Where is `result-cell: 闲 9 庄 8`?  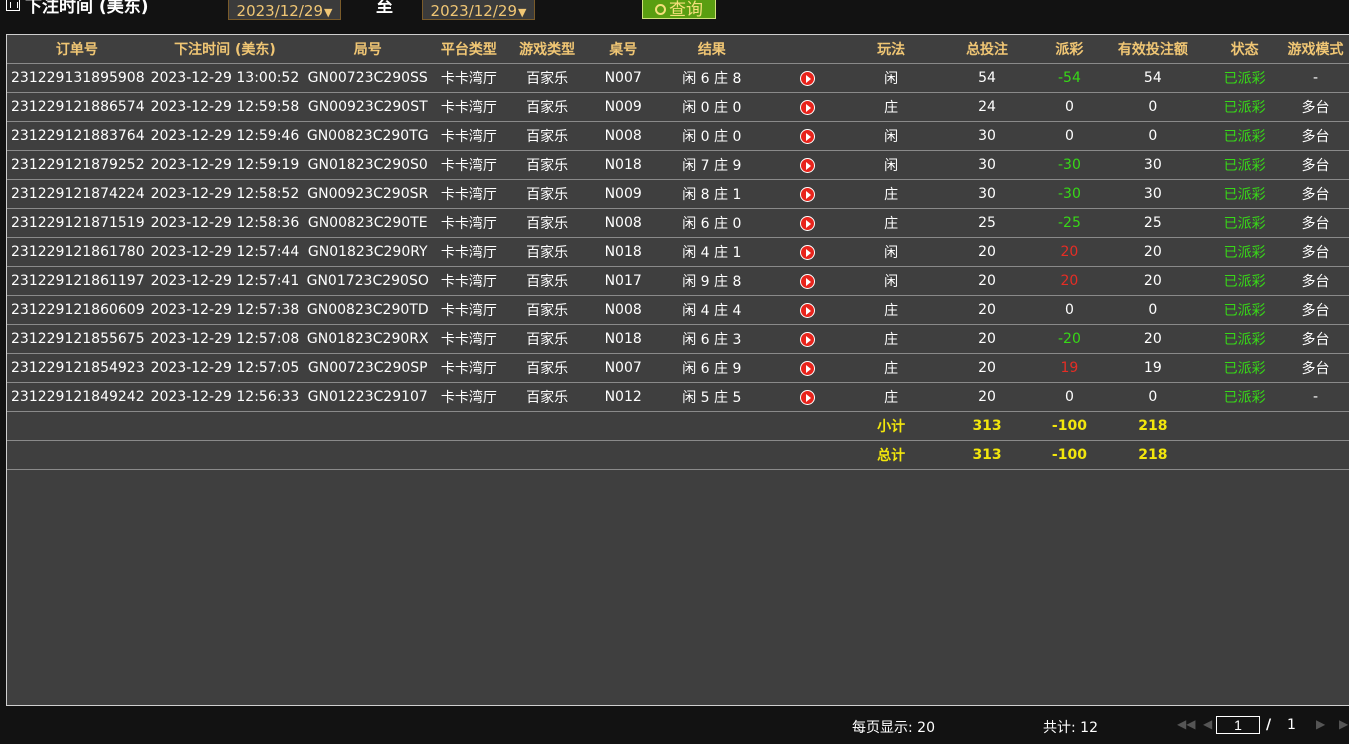 result-cell: 闲 9 庄 8 is located at coordinates (712, 281).